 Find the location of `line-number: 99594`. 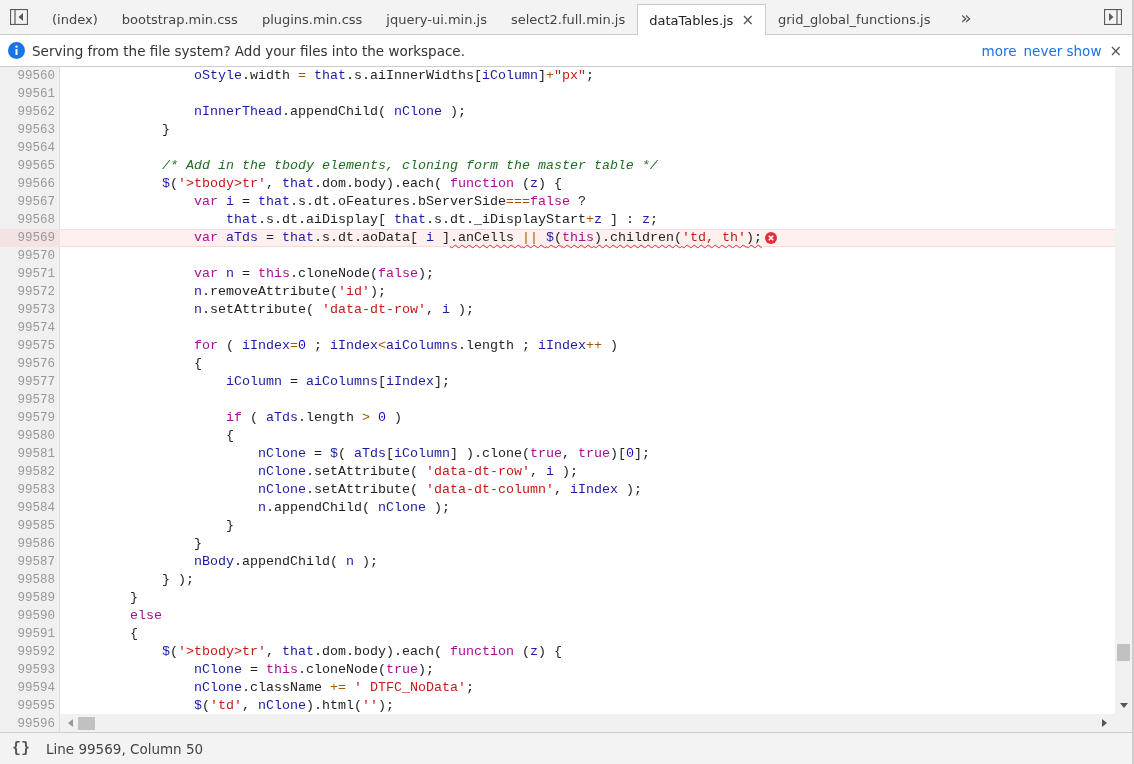

line-number: 99594 is located at coordinates (36, 688).